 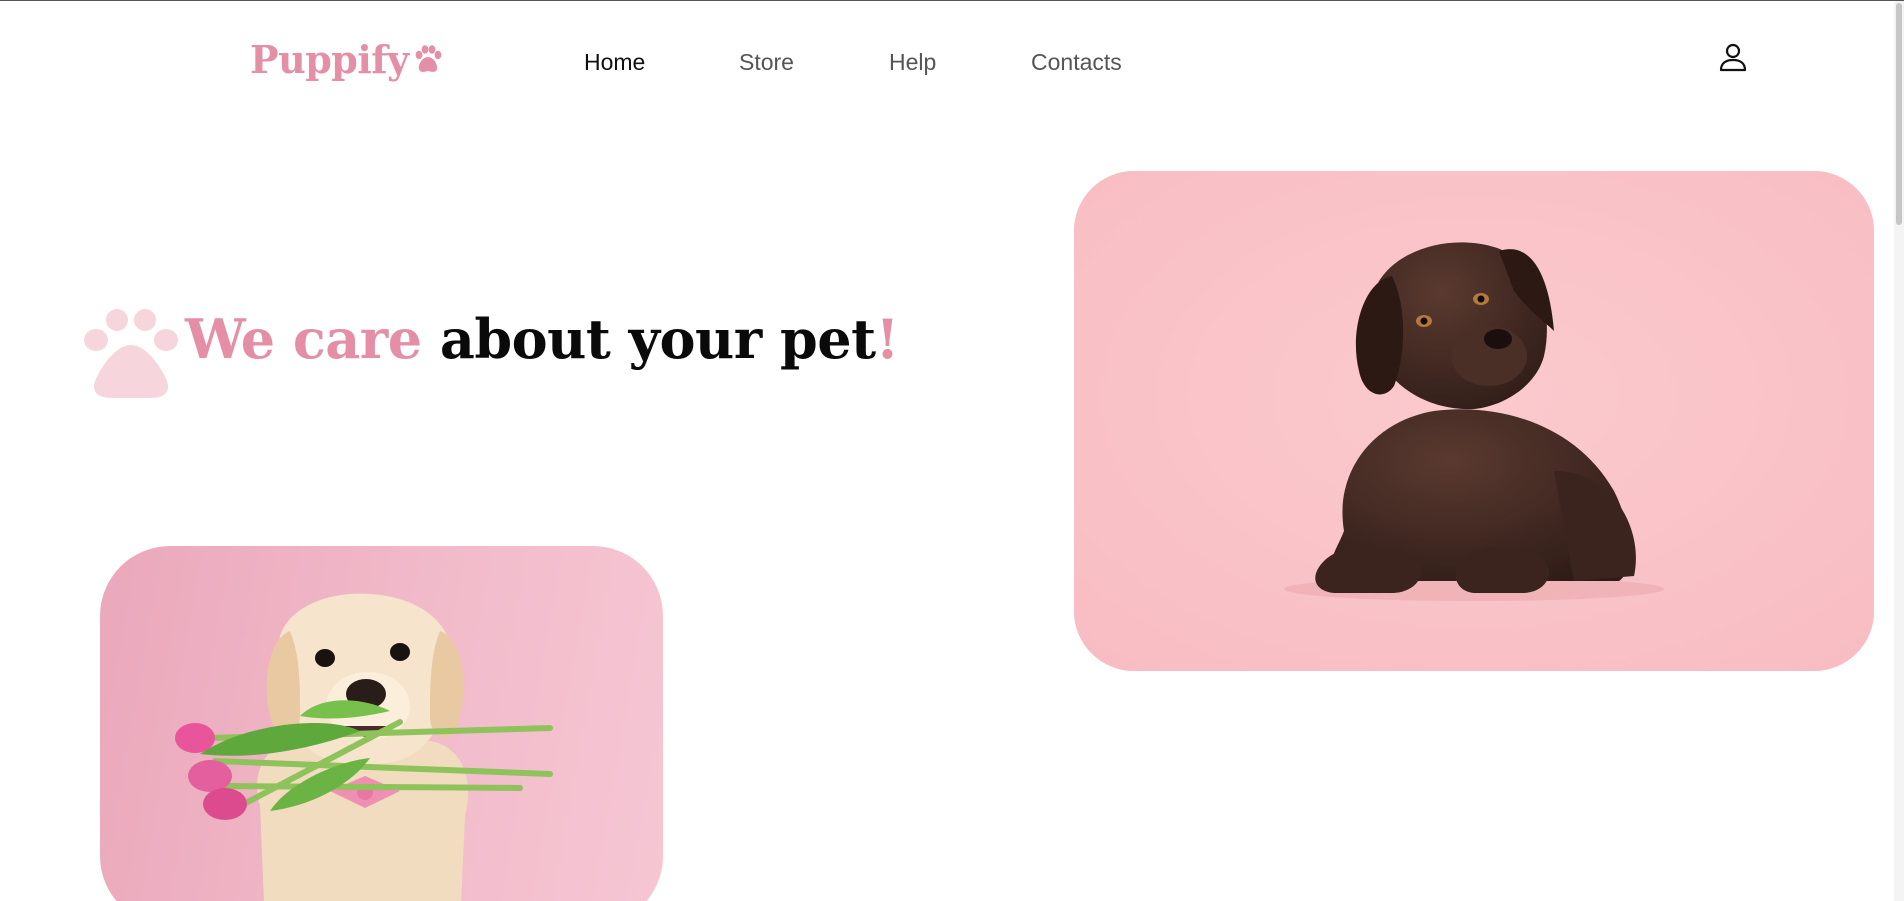 I want to click on nav-item-home: Home, so click(x=614, y=62).